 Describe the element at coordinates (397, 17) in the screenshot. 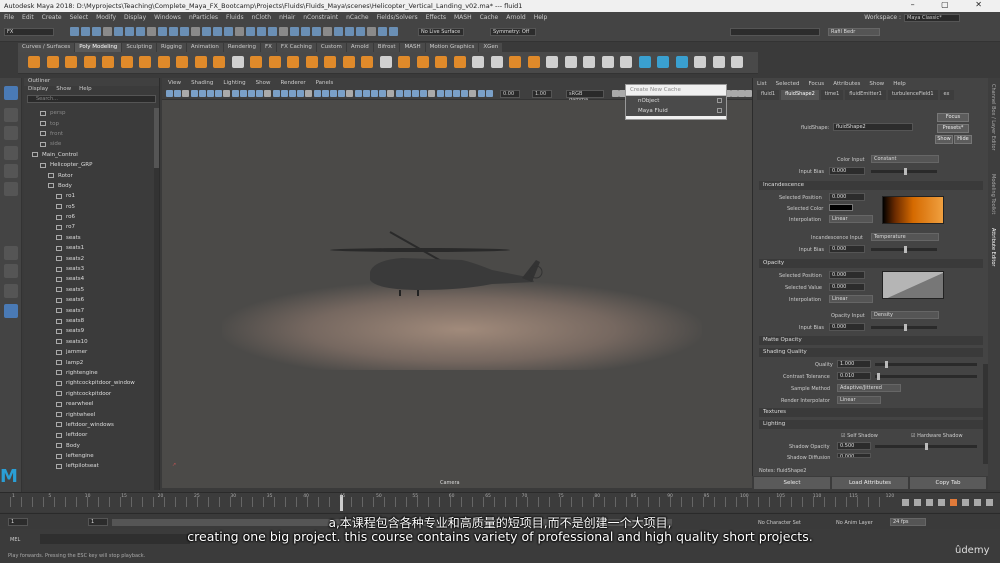

I see `menu-fields-solvers: Fields/Solvers` at that location.